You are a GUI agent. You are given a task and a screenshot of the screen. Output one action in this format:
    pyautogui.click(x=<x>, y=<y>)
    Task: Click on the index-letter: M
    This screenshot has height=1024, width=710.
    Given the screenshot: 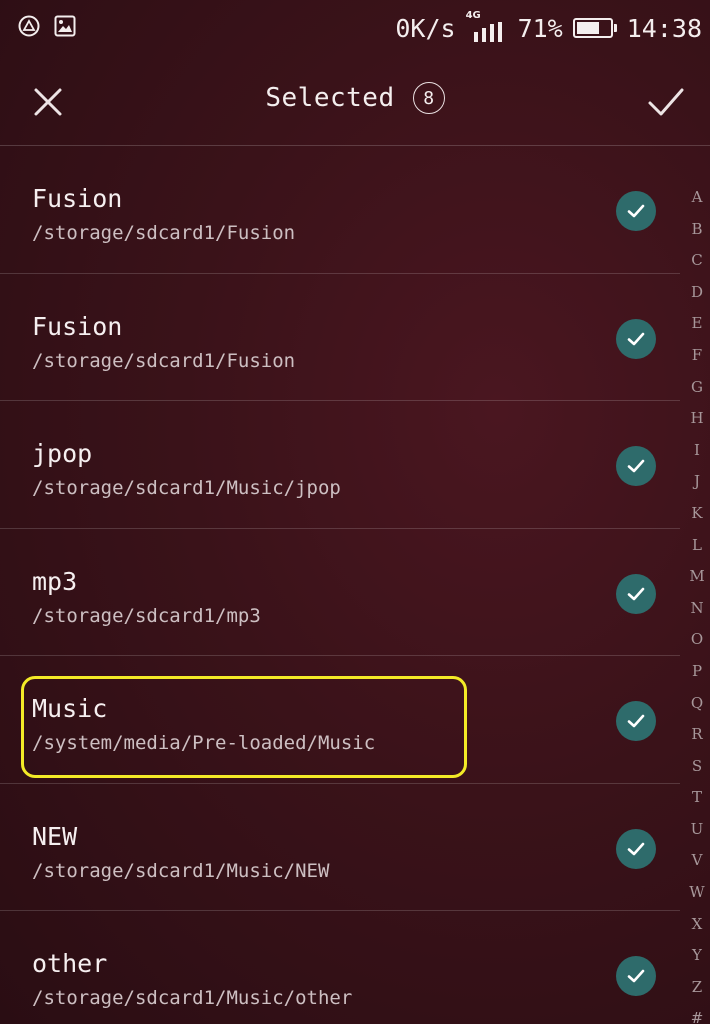 What is the action you would take?
    pyautogui.click(x=696, y=577)
    